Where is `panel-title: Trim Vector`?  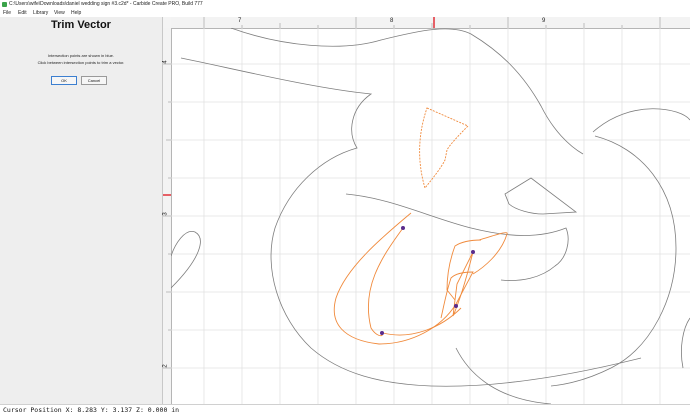
panel-title: Trim Vector is located at coordinates (81, 25).